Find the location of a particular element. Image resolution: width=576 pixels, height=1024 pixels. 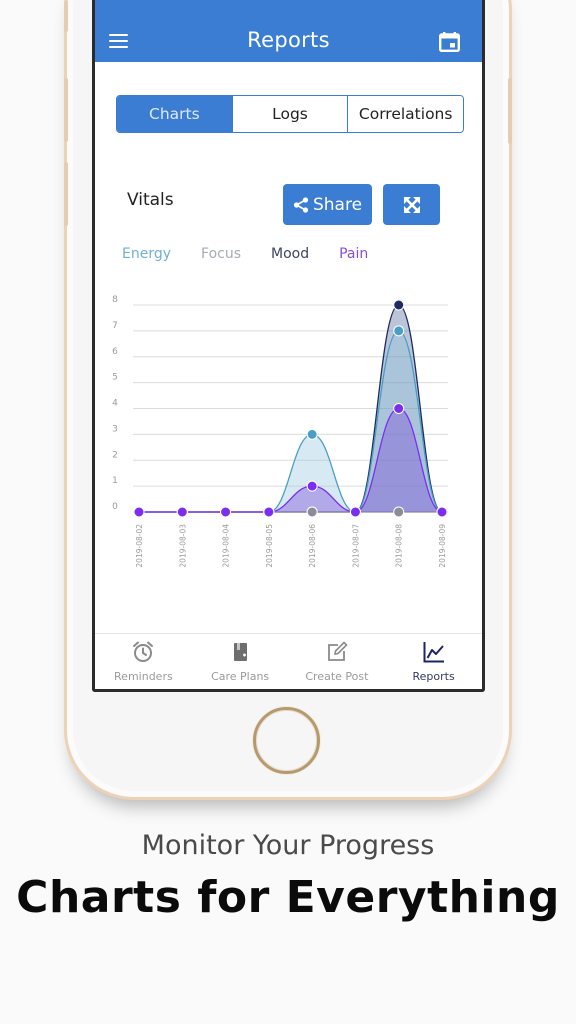

point-mood is located at coordinates (399, 305).